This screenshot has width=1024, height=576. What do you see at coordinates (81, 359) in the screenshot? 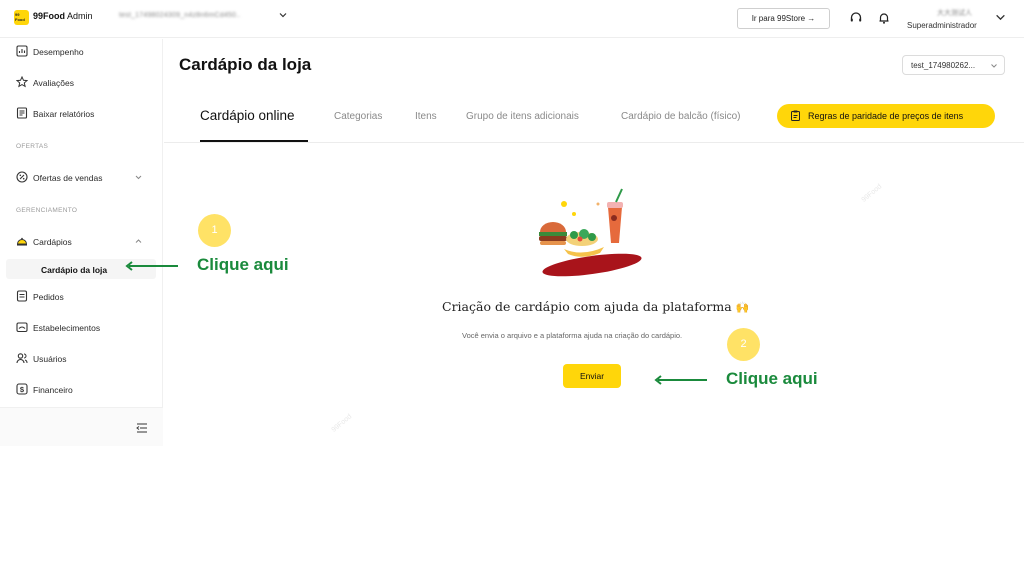
I see `sidebar-item-usuarios: Usuários` at bounding box center [81, 359].